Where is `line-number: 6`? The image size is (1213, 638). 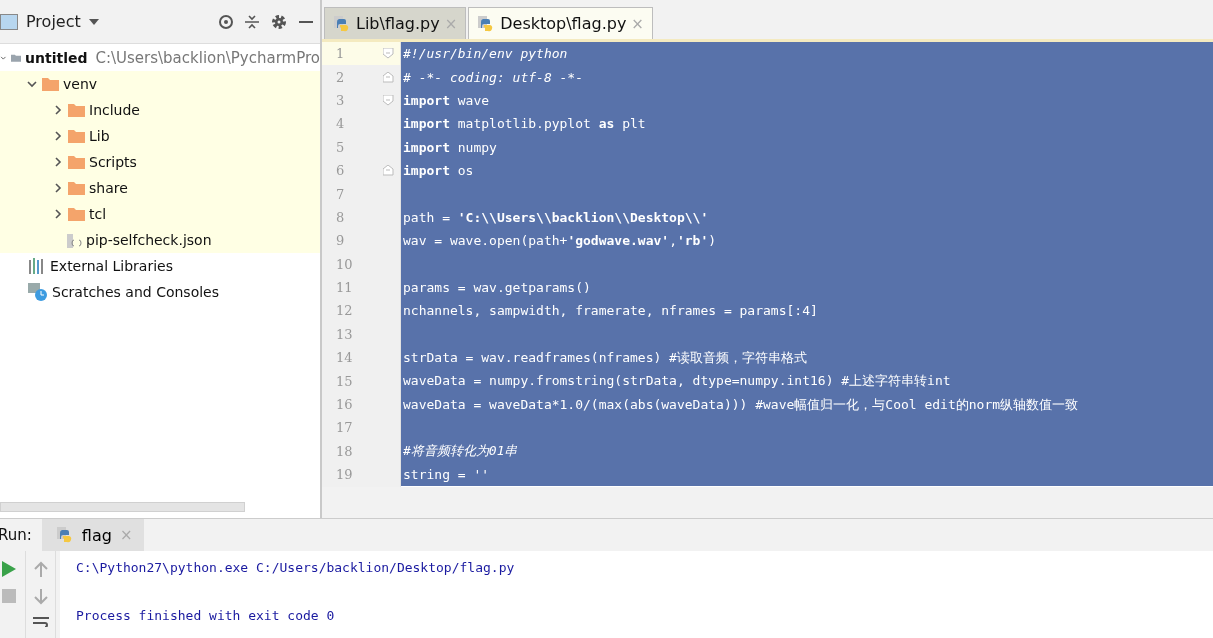 line-number: 6 is located at coordinates (340, 171).